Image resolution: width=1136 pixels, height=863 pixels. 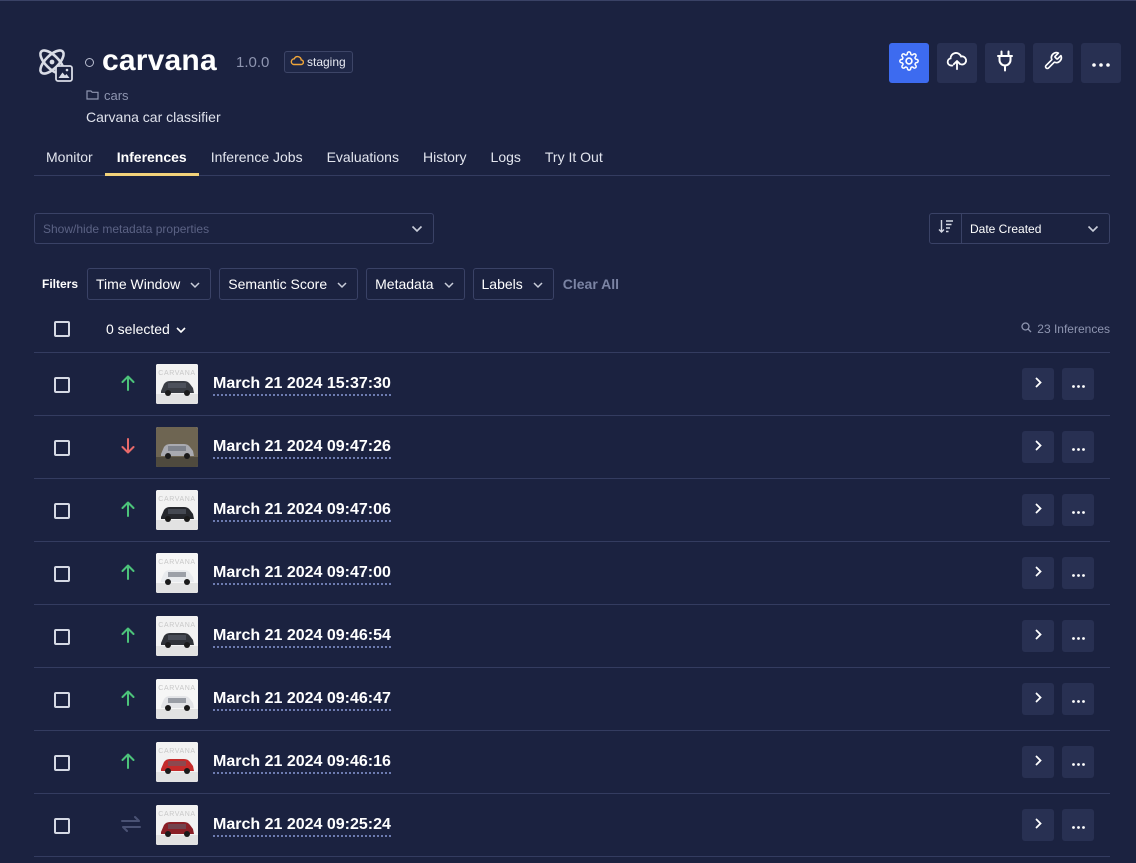 What do you see at coordinates (572, 331) in the screenshot?
I see `list-header: 0 selected 23 Inferences` at bounding box center [572, 331].